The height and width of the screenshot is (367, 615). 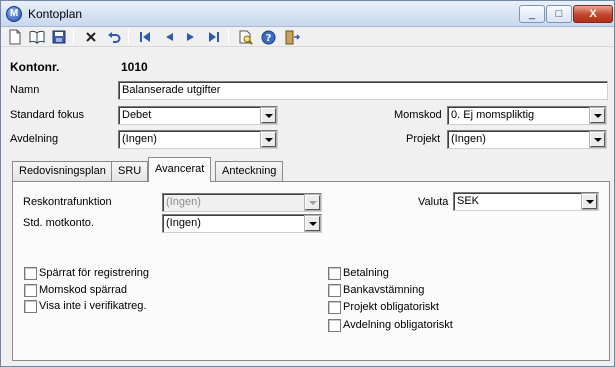 What do you see at coordinates (145, 37) in the screenshot?
I see `first-record-icon` at bounding box center [145, 37].